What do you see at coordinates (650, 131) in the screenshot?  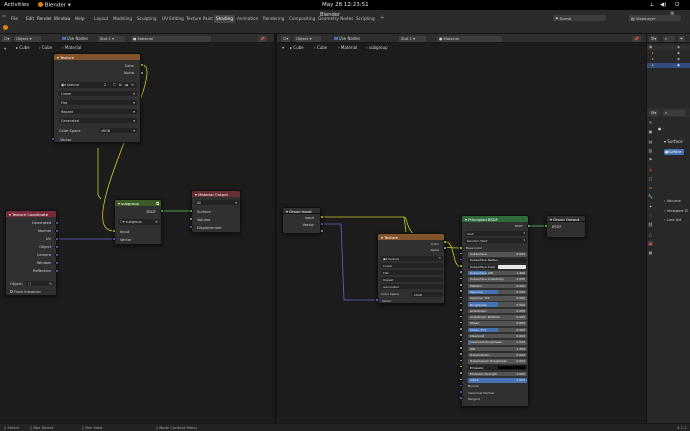 I see `prop-tab-render-icon: ▣` at bounding box center [650, 131].